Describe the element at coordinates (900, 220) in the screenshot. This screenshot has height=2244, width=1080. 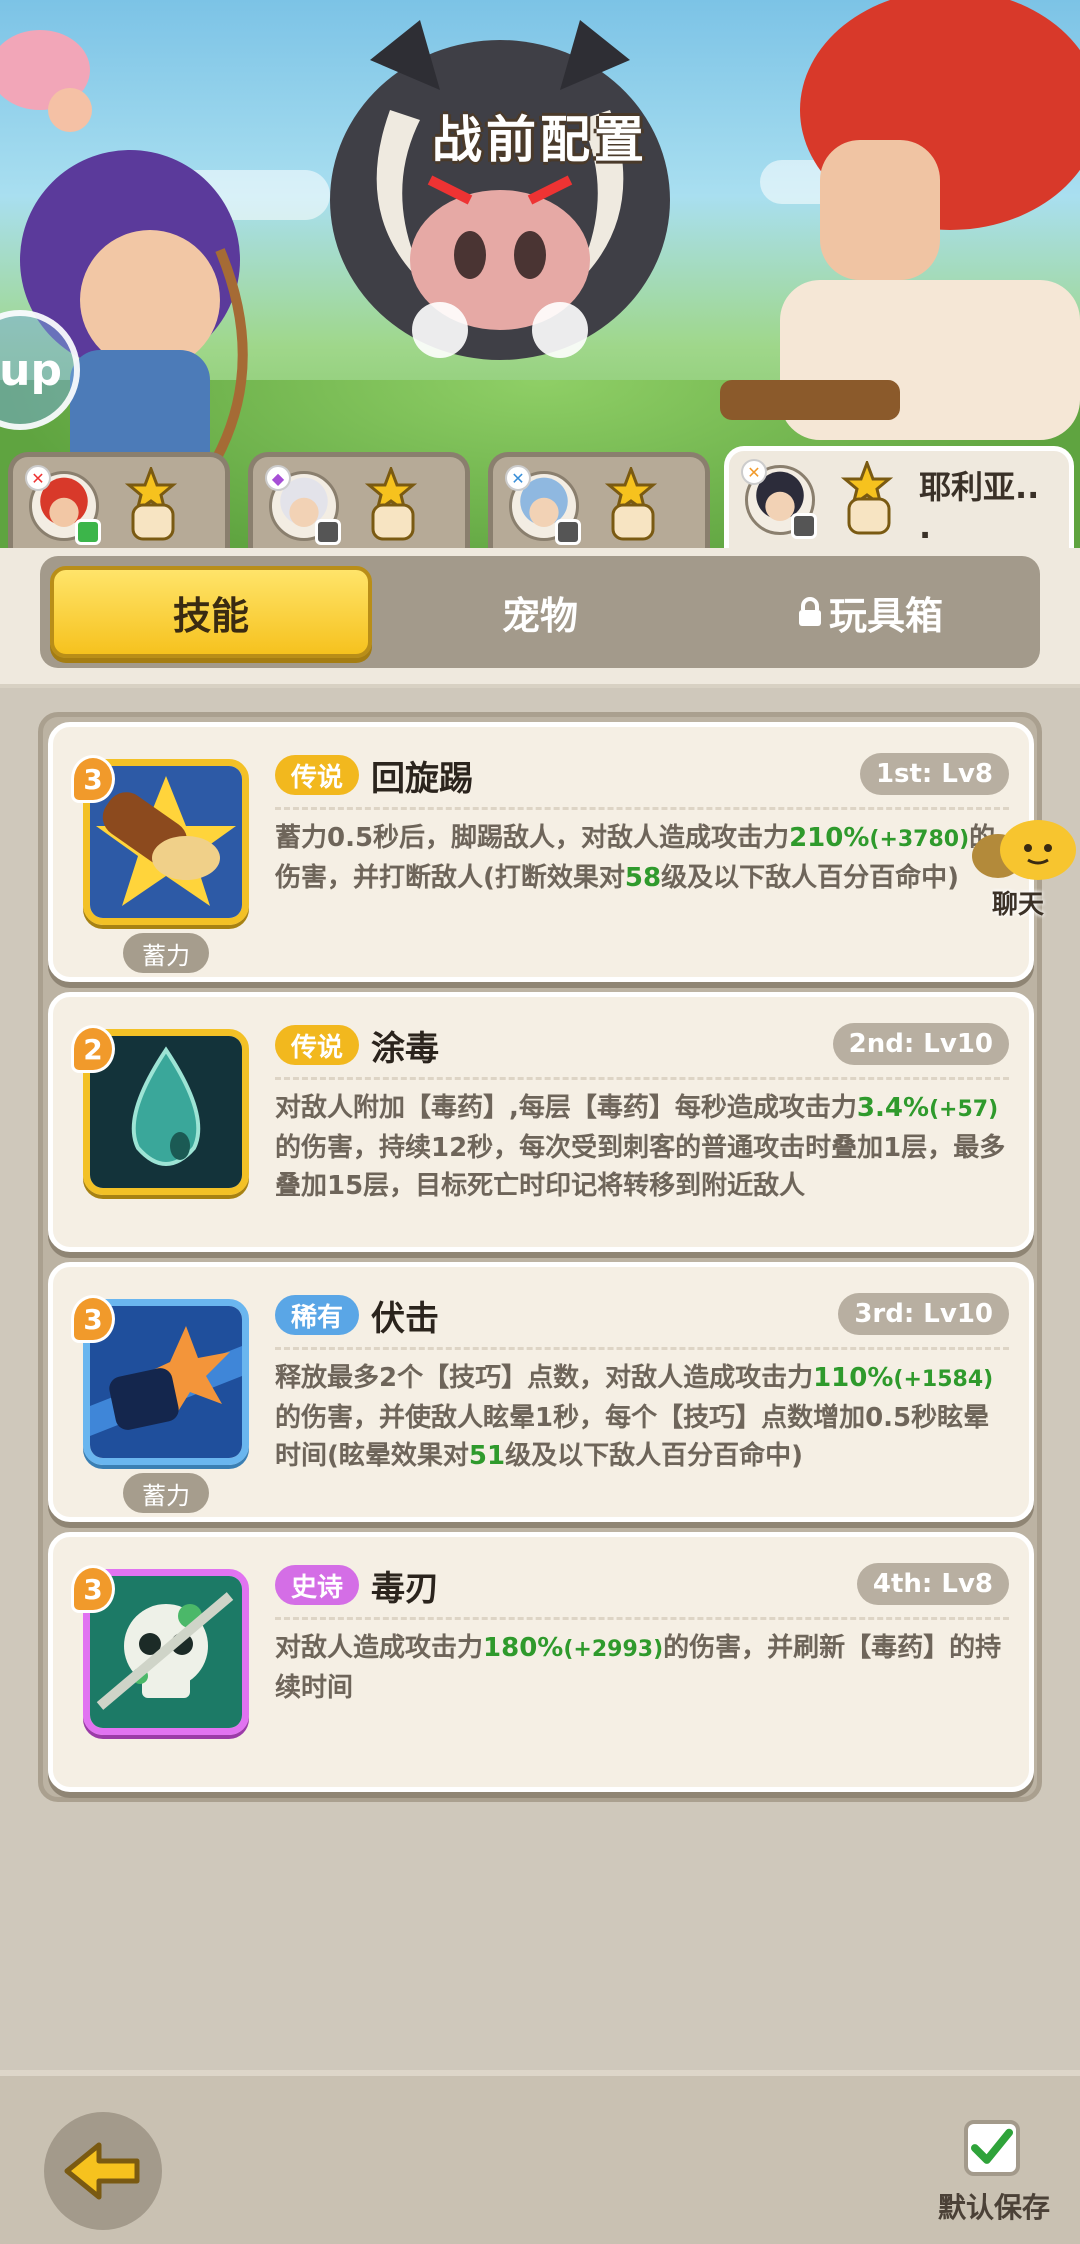
I see `red-hair-warrior` at that location.